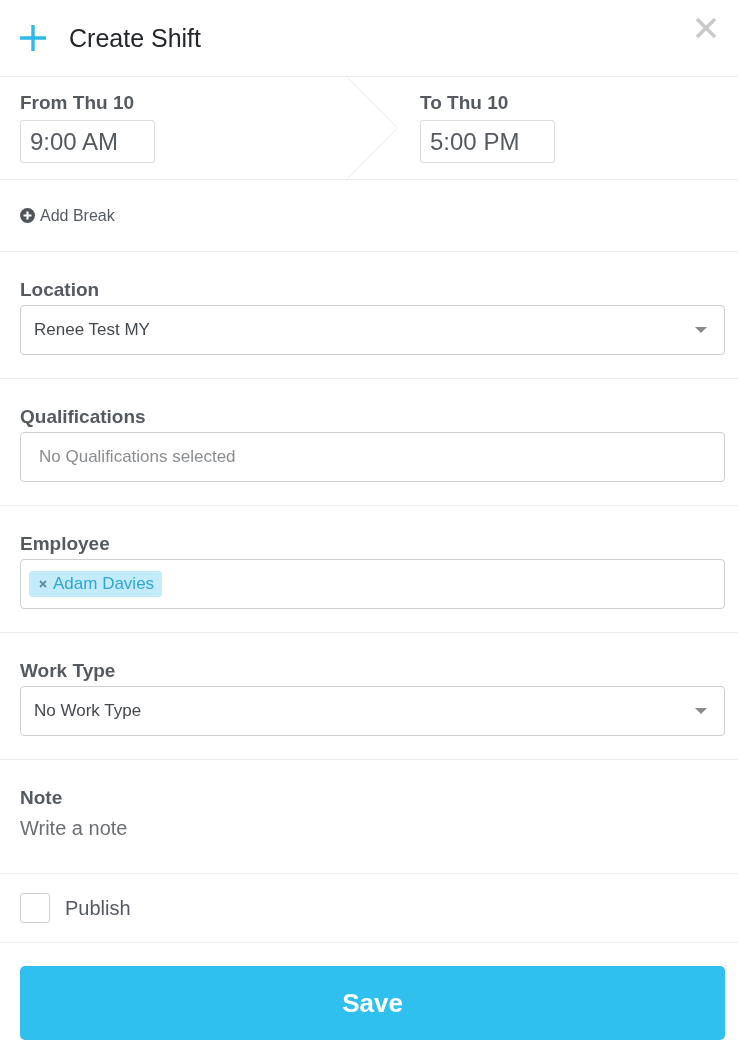 The height and width of the screenshot is (1055, 738). What do you see at coordinates (372, 711) in the screenshot?
I see `dropdown: No Work Type` at bounding box center [372, 711].